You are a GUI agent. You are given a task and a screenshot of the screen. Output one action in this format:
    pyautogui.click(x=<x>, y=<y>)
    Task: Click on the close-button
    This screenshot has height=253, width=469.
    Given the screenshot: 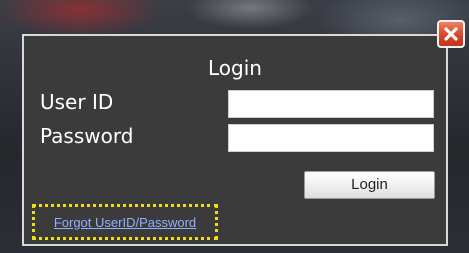 What is the action you would take?
    pyautogui.click(x=451, y=34)
    